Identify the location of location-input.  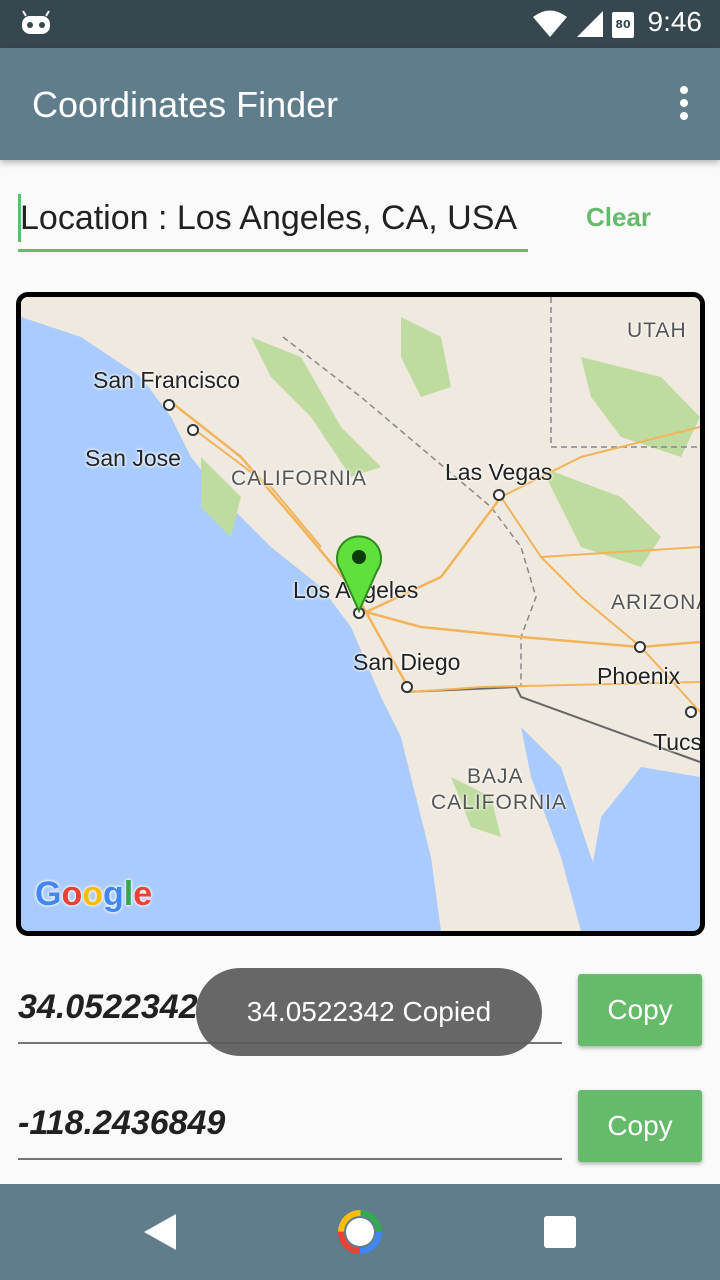
(273, 220).